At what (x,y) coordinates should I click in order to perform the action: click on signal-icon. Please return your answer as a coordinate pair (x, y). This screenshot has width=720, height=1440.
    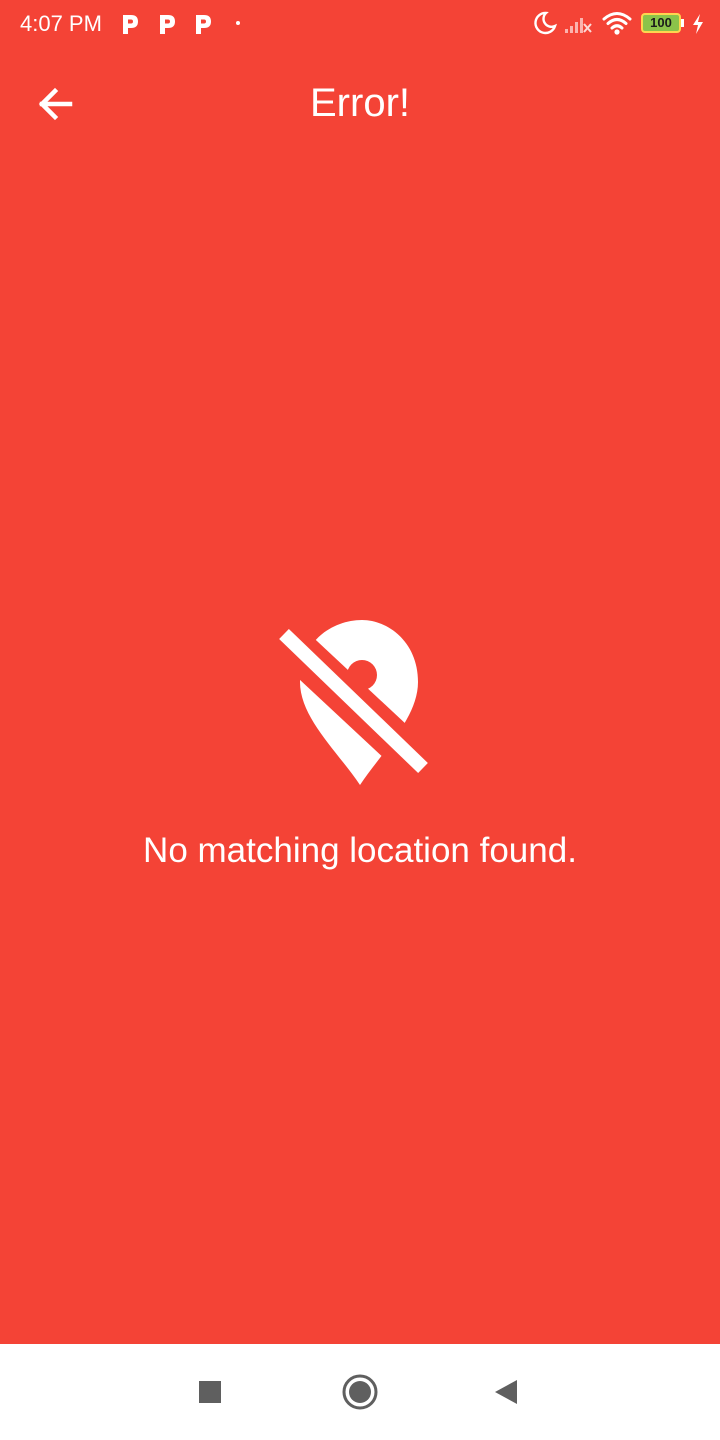
    Looking at the image, I should click on (578, 25).